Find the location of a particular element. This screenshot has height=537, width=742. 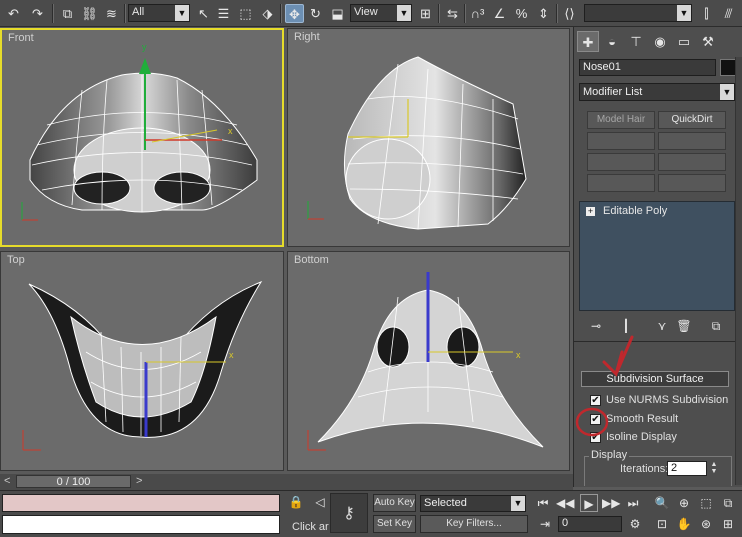

next-frame-icon: > is located at coordinates (139, 481).